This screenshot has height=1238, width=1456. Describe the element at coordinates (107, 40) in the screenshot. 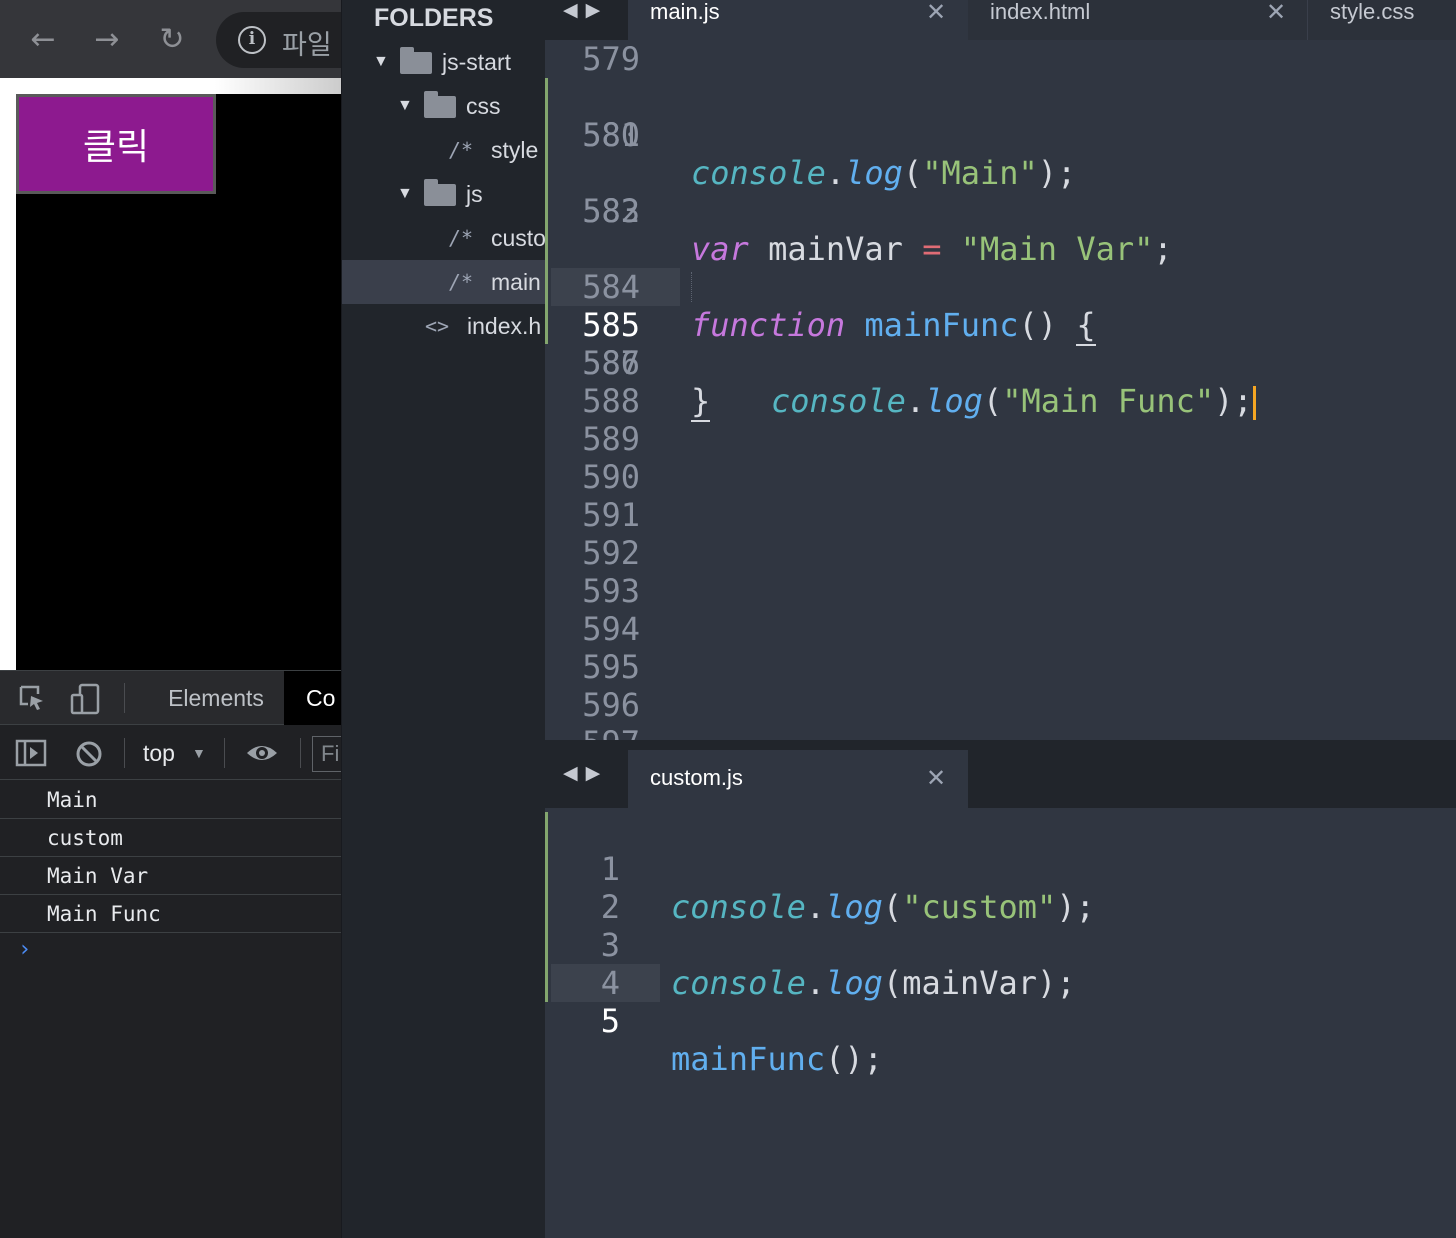

I see `forward-arrow-icon: →` at that location.